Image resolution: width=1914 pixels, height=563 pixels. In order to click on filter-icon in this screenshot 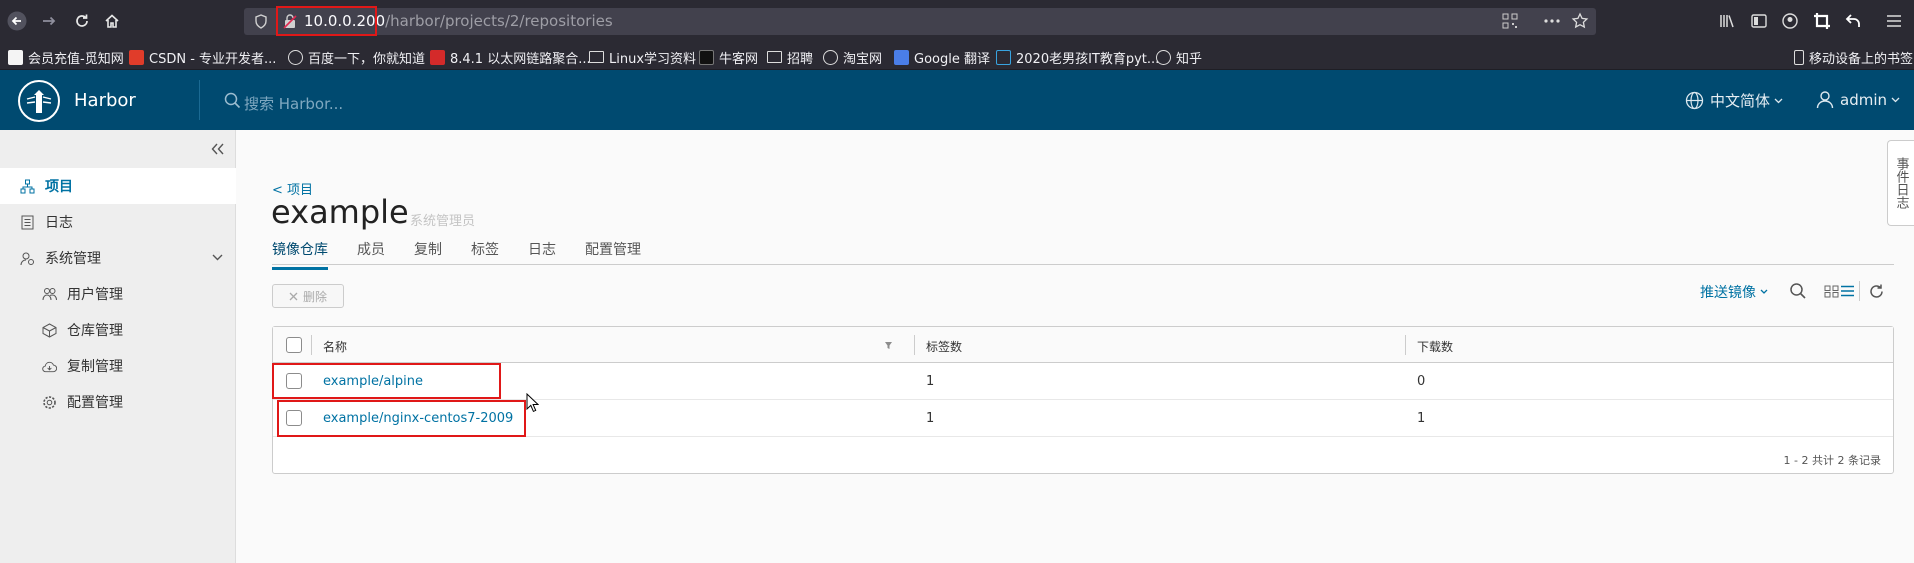, I will do `click(888, 345)`.